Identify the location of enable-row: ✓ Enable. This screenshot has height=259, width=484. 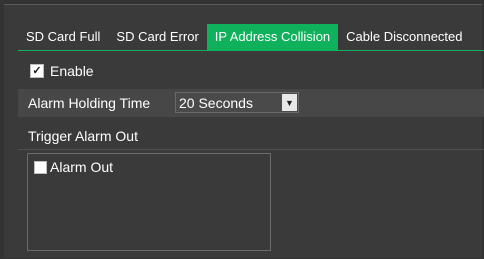
(62, 71).